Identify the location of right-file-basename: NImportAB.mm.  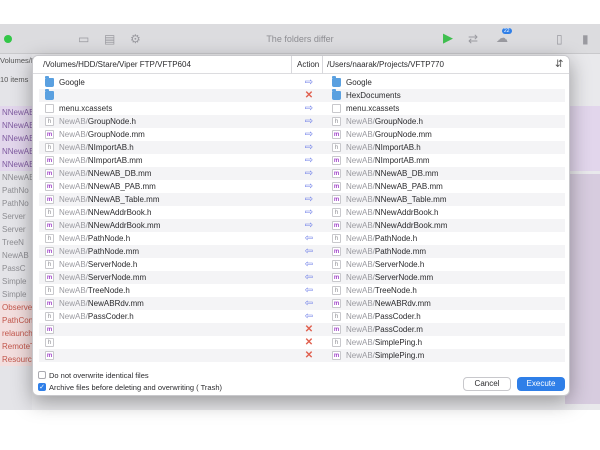
(402, 160).